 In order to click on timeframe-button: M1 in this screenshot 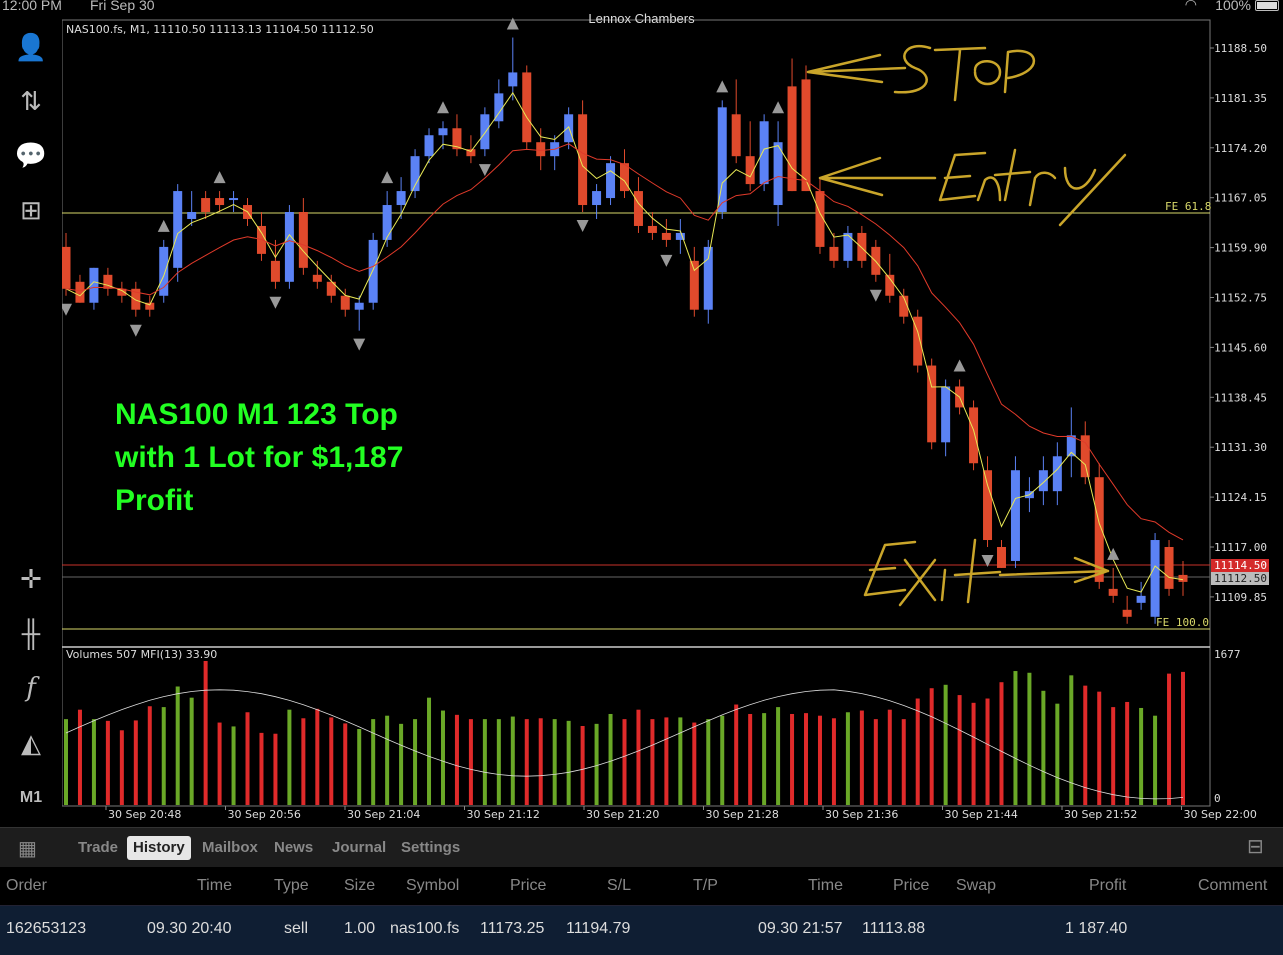, I will do `click(31, 798)`.